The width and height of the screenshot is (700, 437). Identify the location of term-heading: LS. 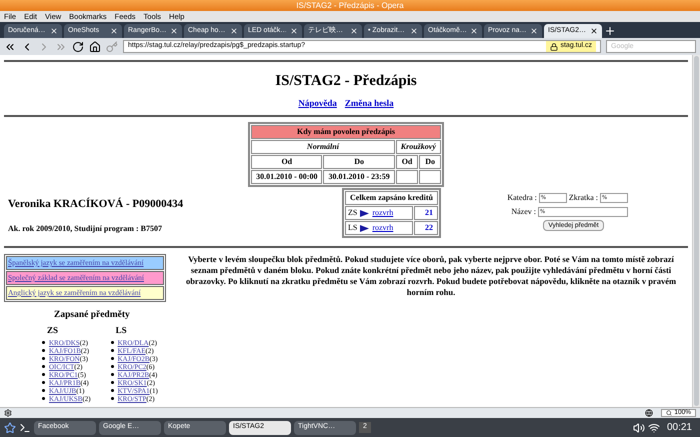
(122, 331).